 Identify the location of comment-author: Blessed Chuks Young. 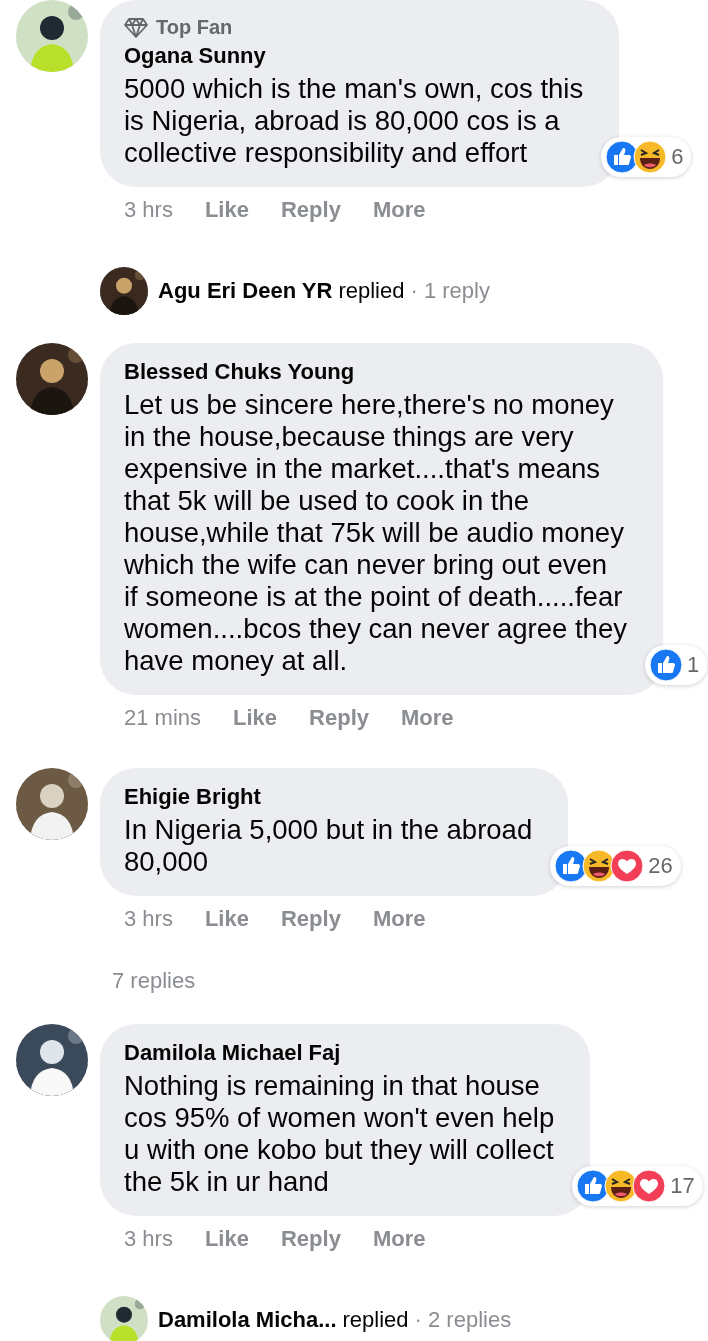
(375, 372).